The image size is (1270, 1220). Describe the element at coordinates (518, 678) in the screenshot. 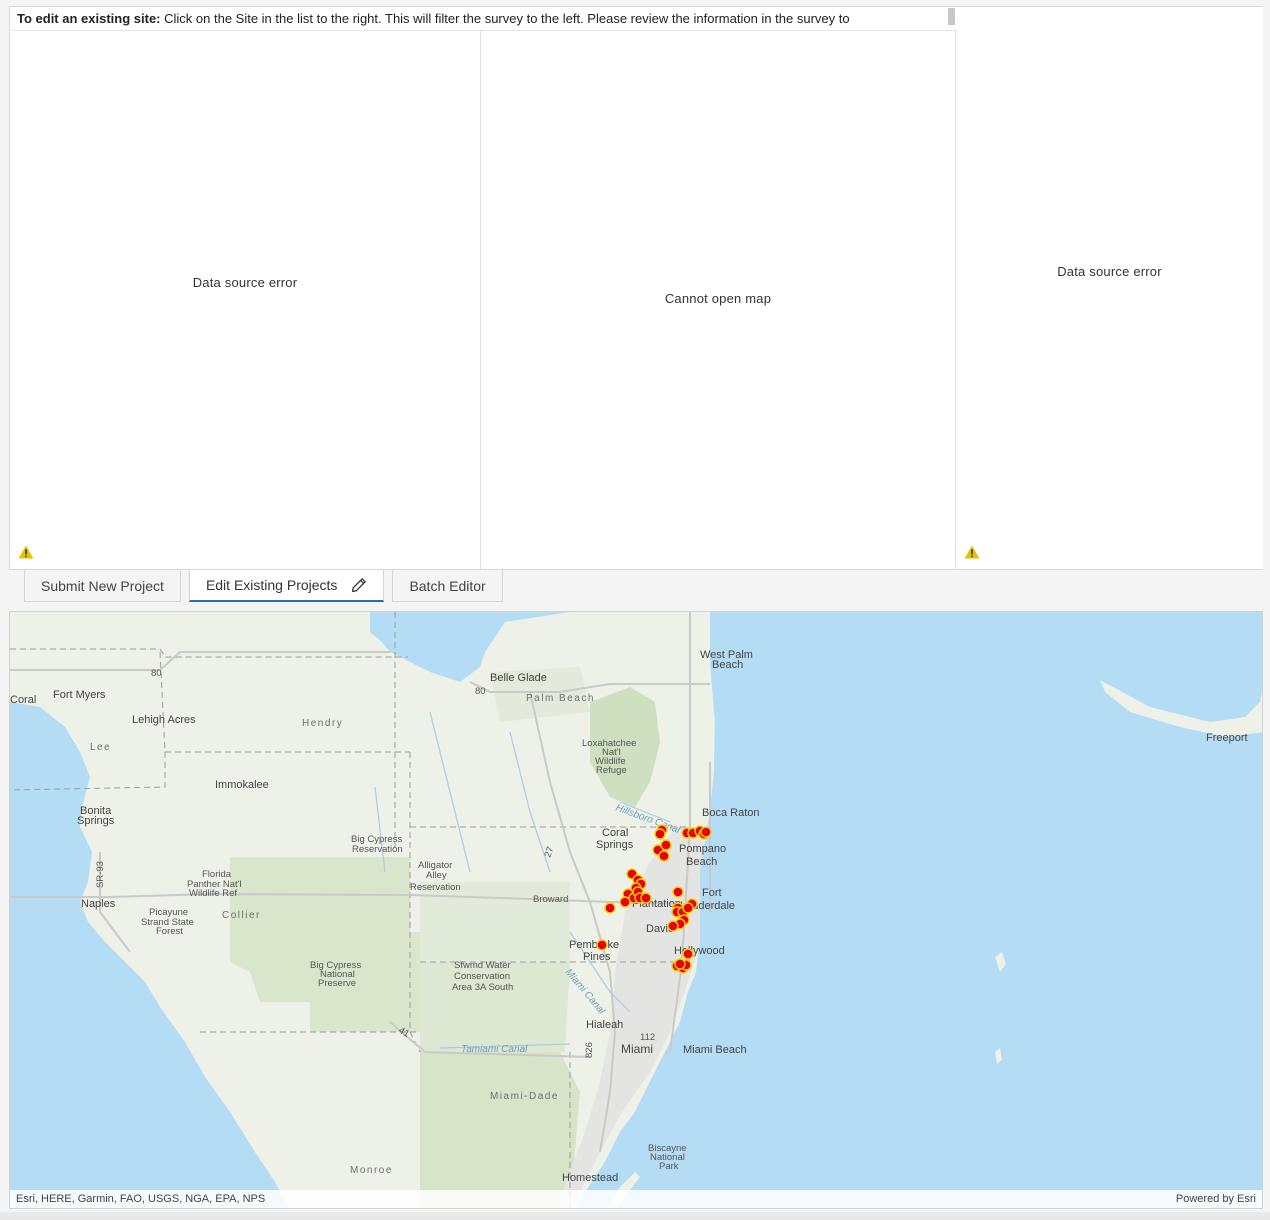

I see `label-belle-glade: Belle Glade` at that location.